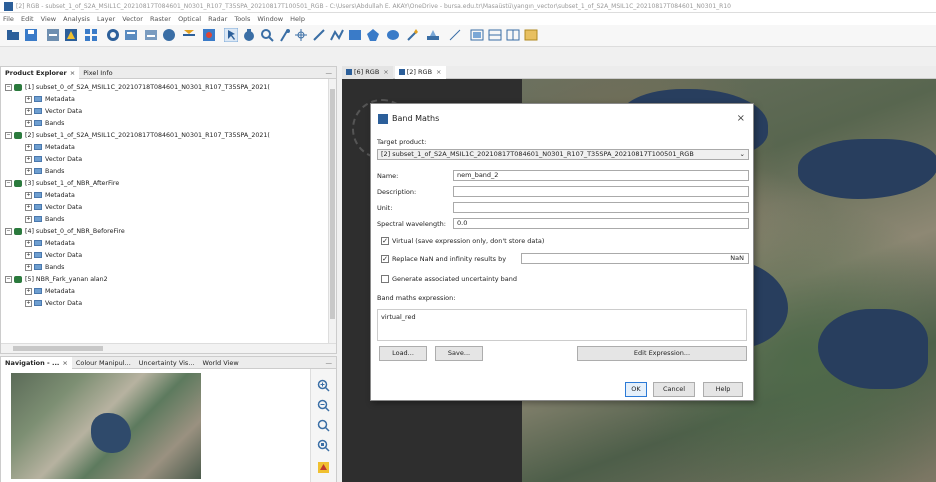 The width and height of the screenshot is (936, 482). I want to click on filter-tool-icon, so click(113, 35).